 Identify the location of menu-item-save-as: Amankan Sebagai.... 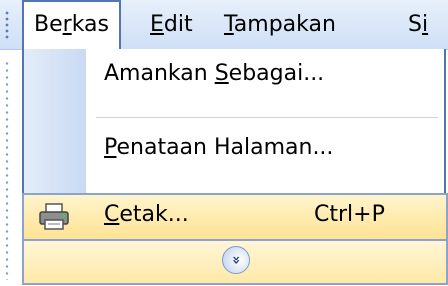
(234, 81).